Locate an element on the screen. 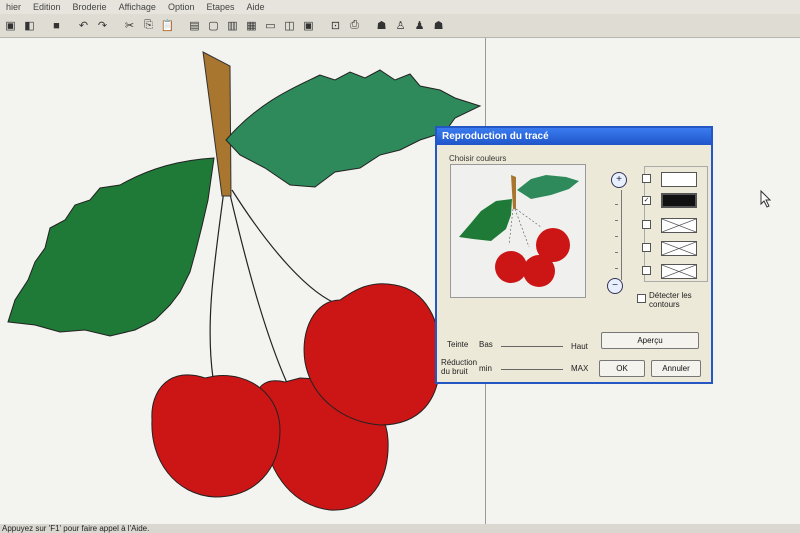  pointer-icon is located at coordinates (766, 198).